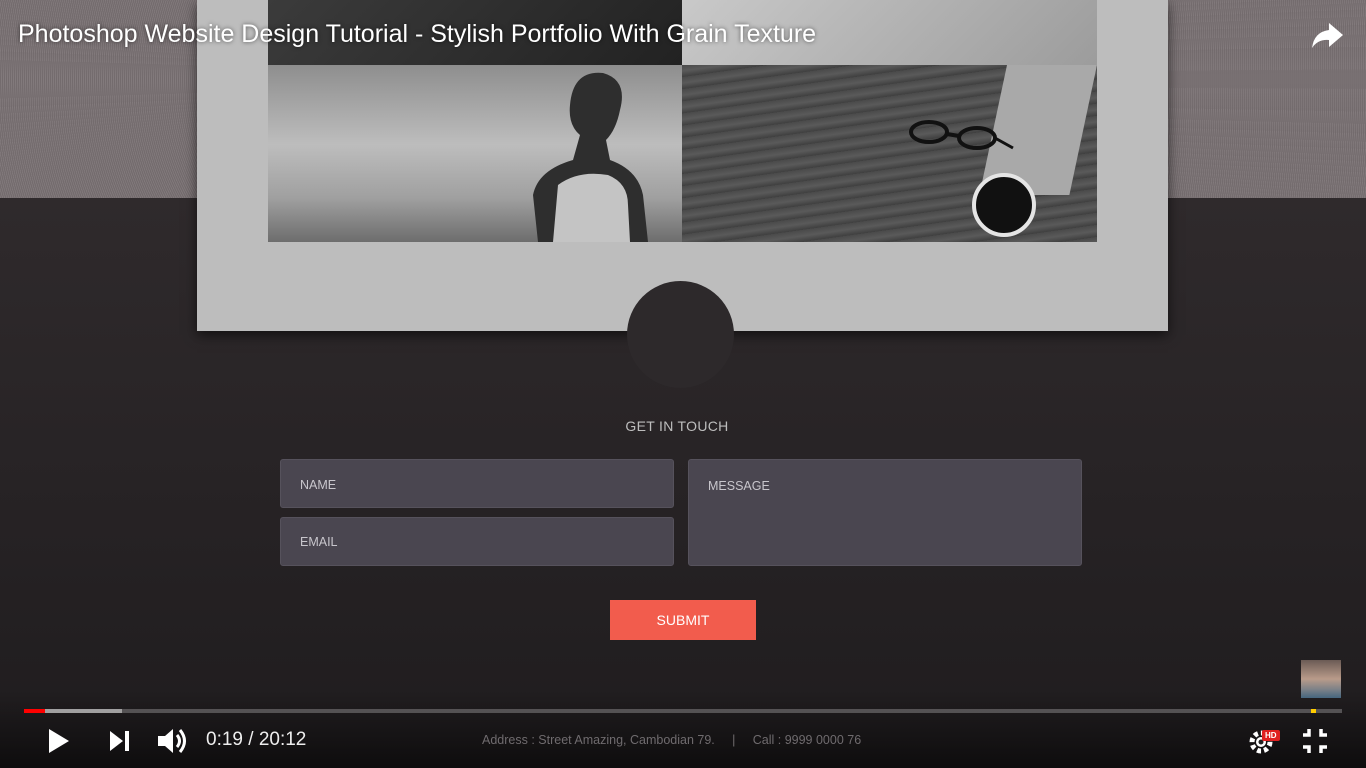  What do you see at coordinates (120, 741) in the screenshot?
I see `next-icon` at bounding box center [120, 741].